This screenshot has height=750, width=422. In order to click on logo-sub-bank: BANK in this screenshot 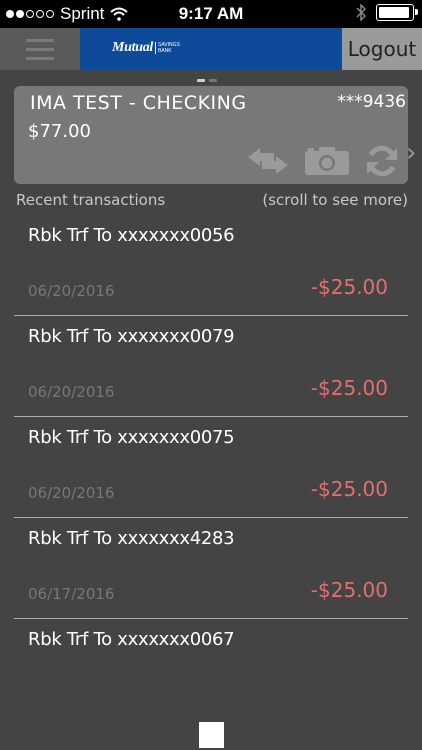, I will do `click(165, 51)`.